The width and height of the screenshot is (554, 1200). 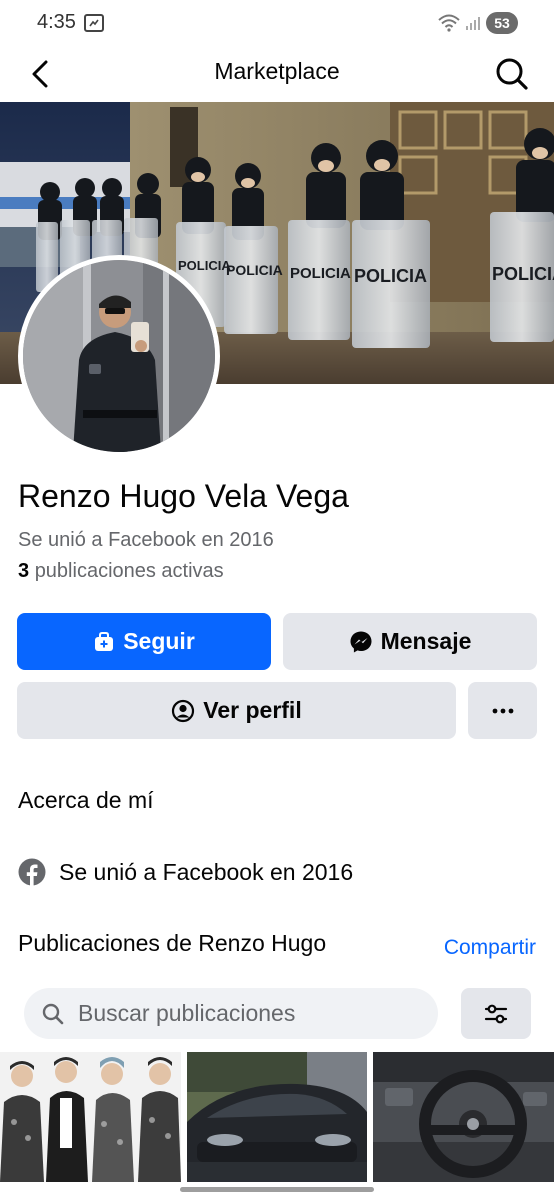 I want to click on battery-indicator: 53, so click(x=502, y=23).